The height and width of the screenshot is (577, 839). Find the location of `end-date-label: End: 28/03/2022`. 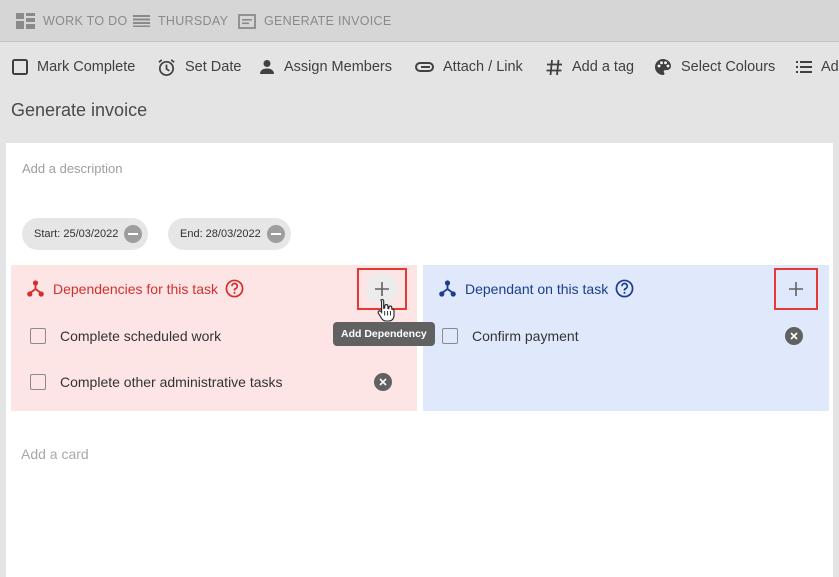

end-date-label: End: 28/03/2022 is located at coordinates (220, 234).